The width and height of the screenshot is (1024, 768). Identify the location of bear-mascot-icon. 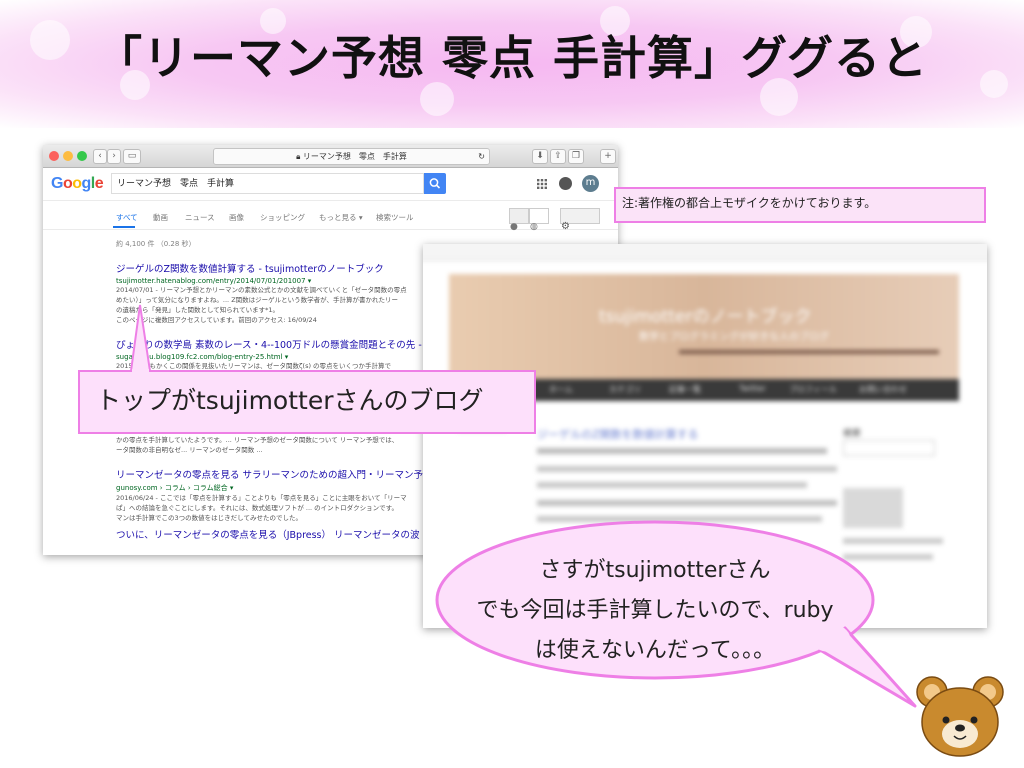
(960, 716).